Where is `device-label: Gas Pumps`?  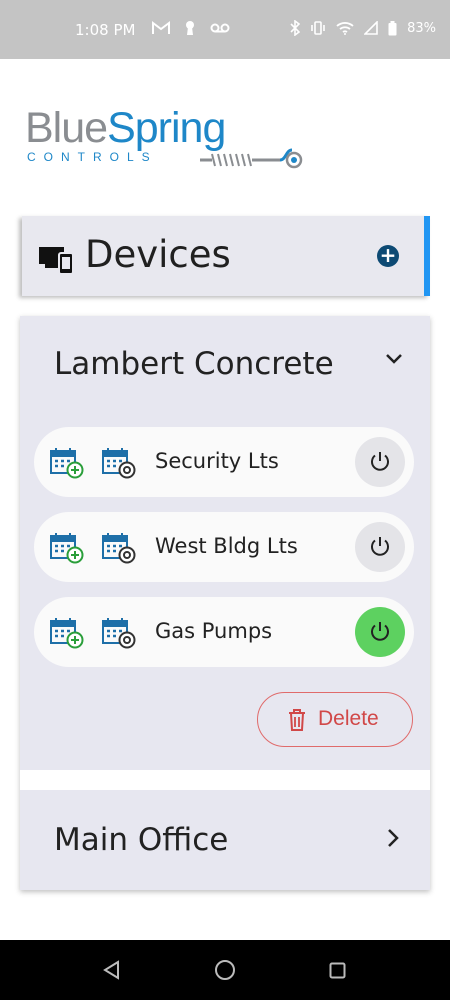 device-label: Gas Pumps is located at coordinates (214, 631).